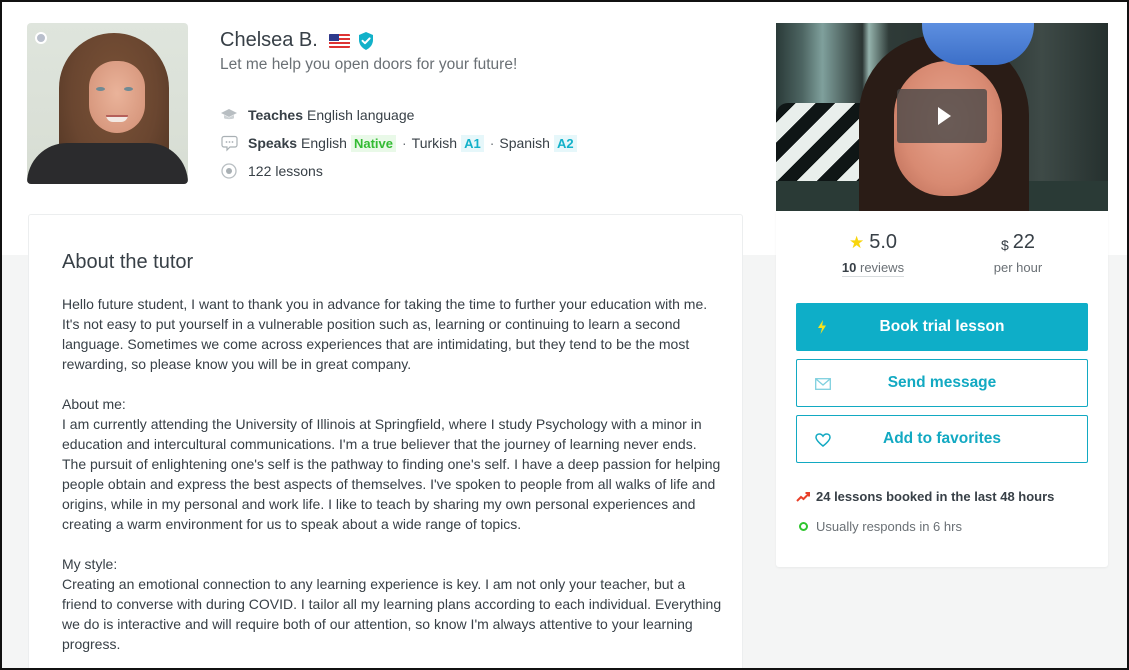  I want to click on price-unit: per hour, so click(1018, 267).